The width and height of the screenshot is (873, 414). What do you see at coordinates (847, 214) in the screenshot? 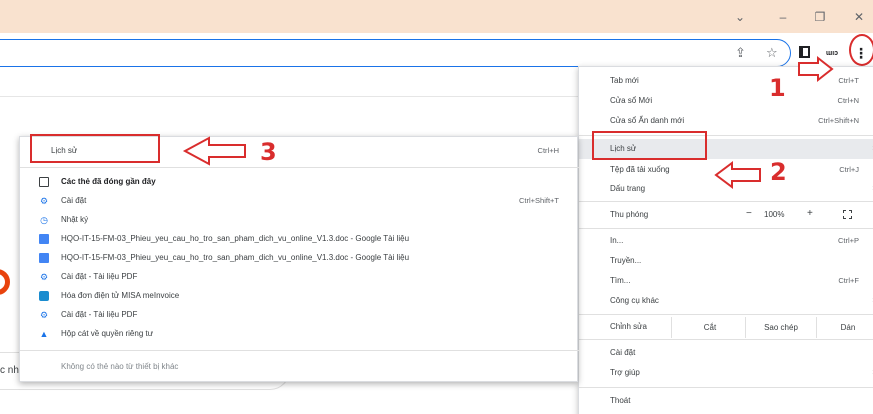
I see `fullscreen-icon` at bounding box center [847, 214].